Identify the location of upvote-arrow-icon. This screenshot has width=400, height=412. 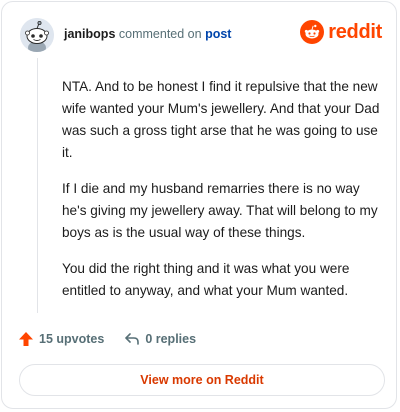
(26, 339).